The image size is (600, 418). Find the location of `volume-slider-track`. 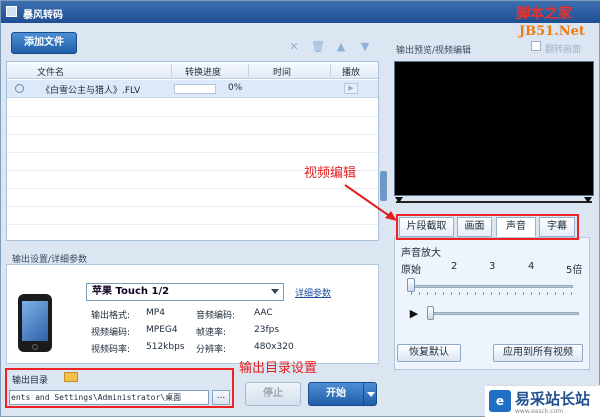

volume-slider-track is located at coordinates (492, 286).